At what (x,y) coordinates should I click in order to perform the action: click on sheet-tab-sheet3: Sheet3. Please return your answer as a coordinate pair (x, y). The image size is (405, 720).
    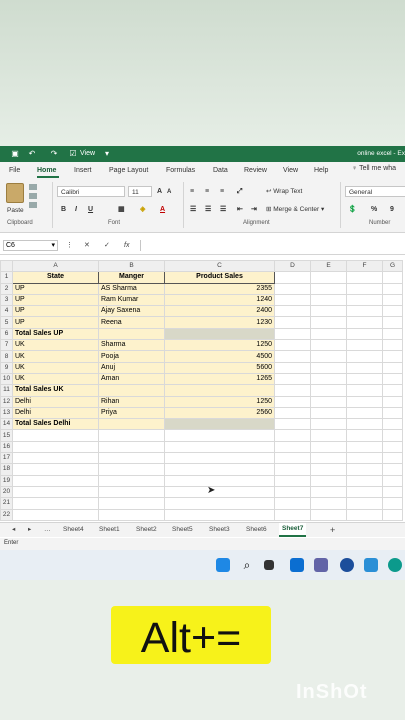
    Looking at the image, I should click on (219, 530).